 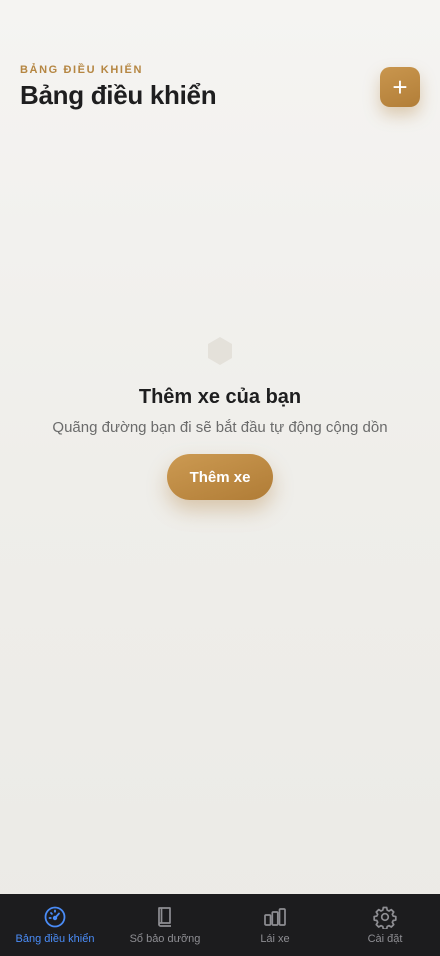 What do you see at coordinates (385, 939) in the screenshot?
I see `tab-label: Cài đặt` at bounding box center [385, 939].